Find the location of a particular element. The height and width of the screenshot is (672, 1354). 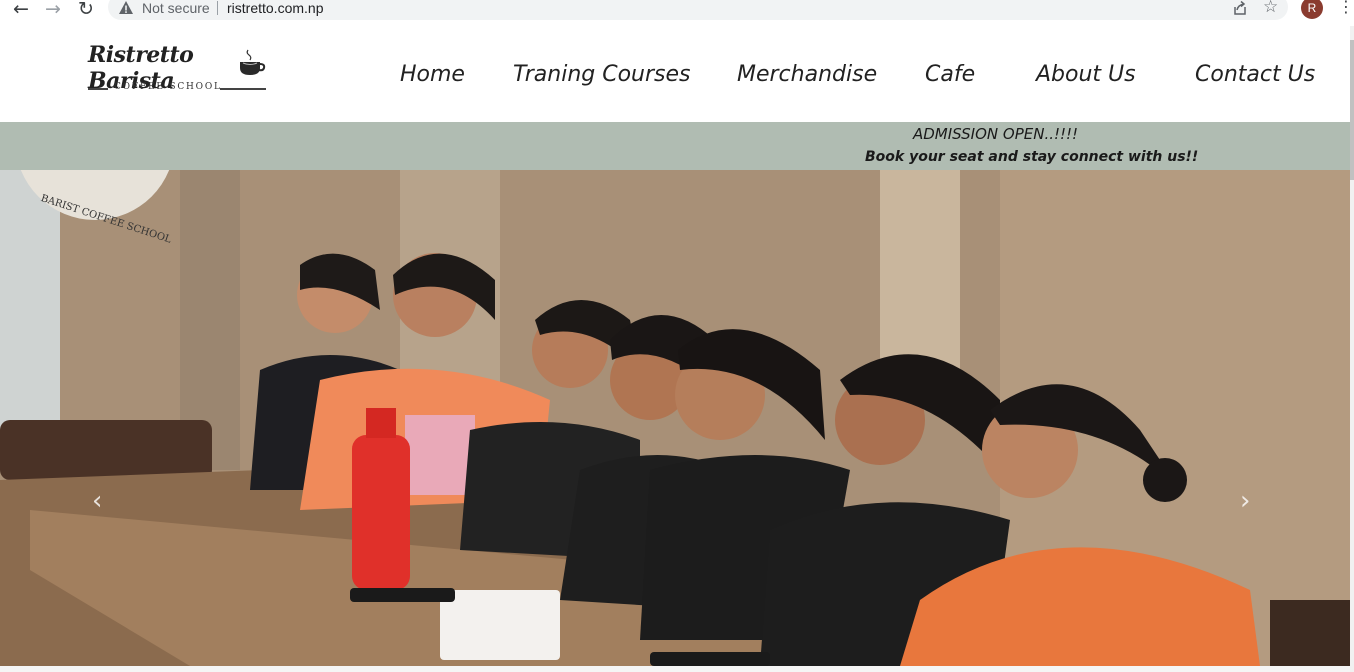

nav-merchandise: Merchandise is located at coordinates (807, 75).